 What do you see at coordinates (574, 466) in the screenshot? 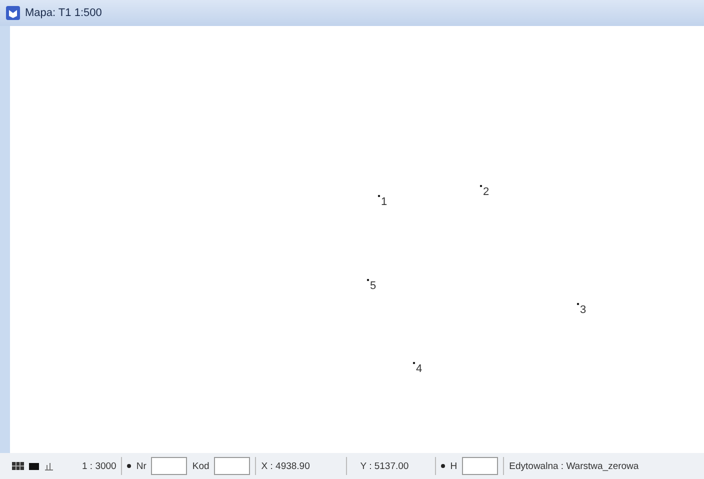
I see `mode-text: Edytowalna : Warstwa_zerowa` at bounding box center [574, 466].